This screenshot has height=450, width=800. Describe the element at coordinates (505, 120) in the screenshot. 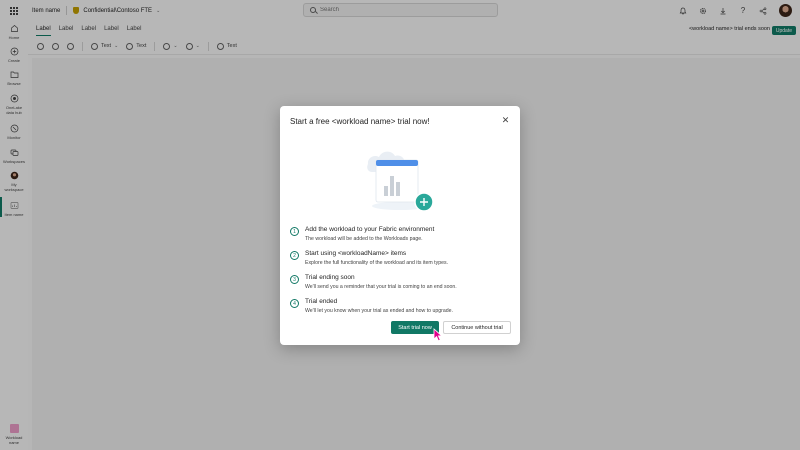

I see `close-icon: ✕` at that location.